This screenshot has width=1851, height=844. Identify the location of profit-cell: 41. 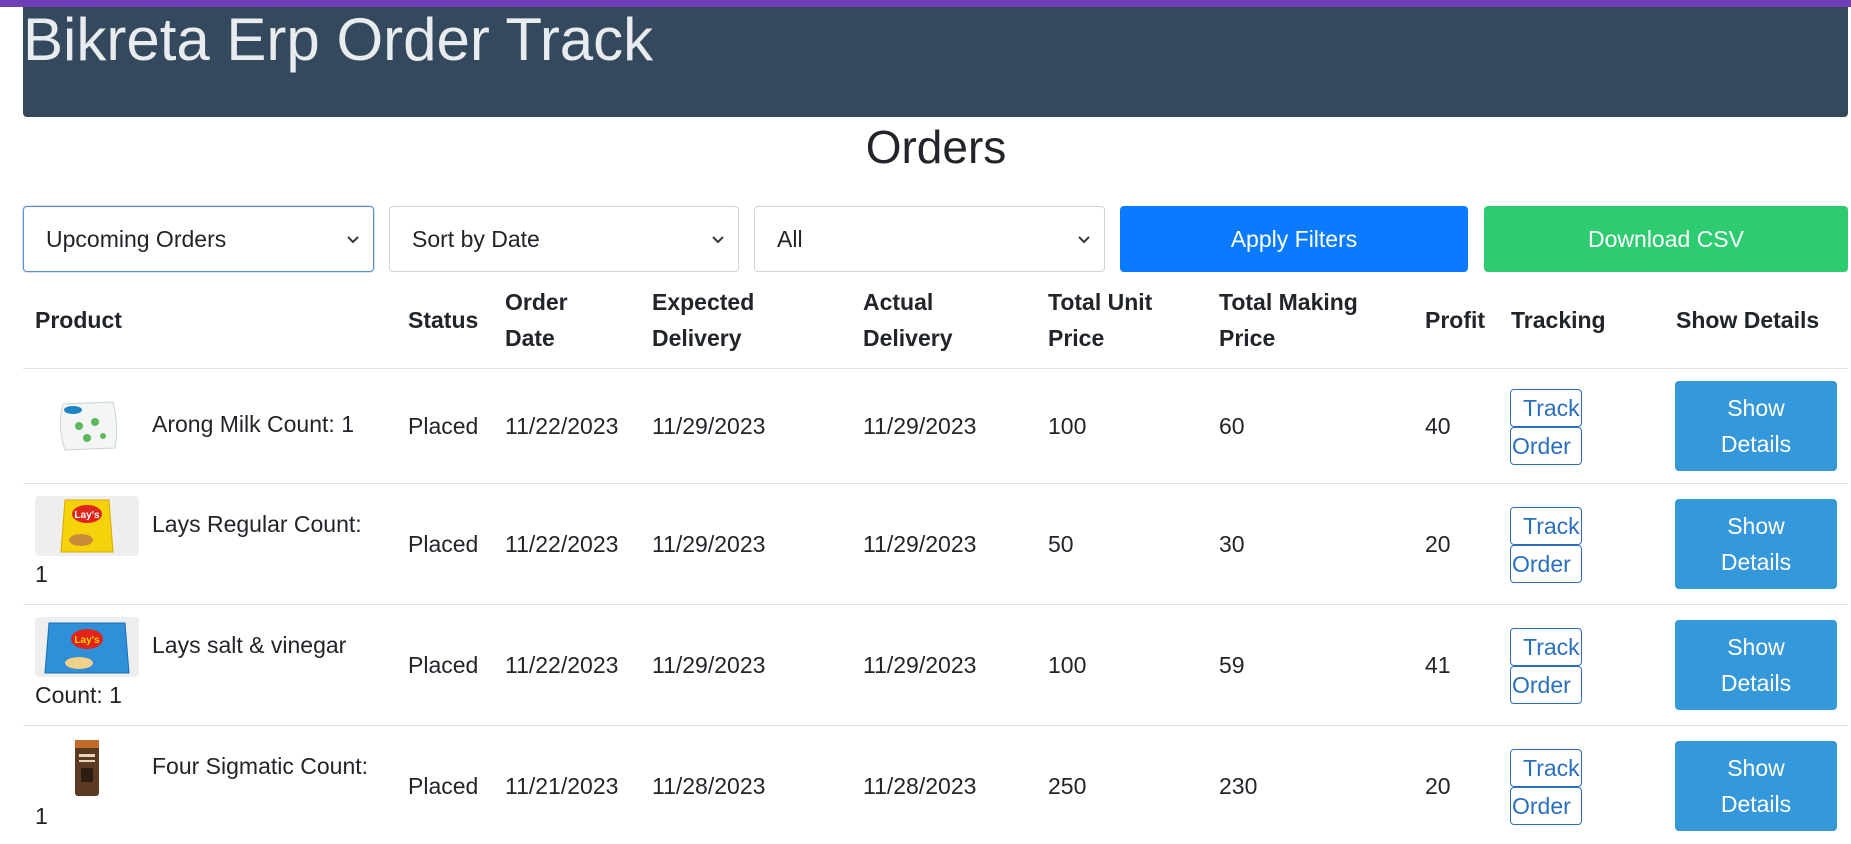
(1438, 665).